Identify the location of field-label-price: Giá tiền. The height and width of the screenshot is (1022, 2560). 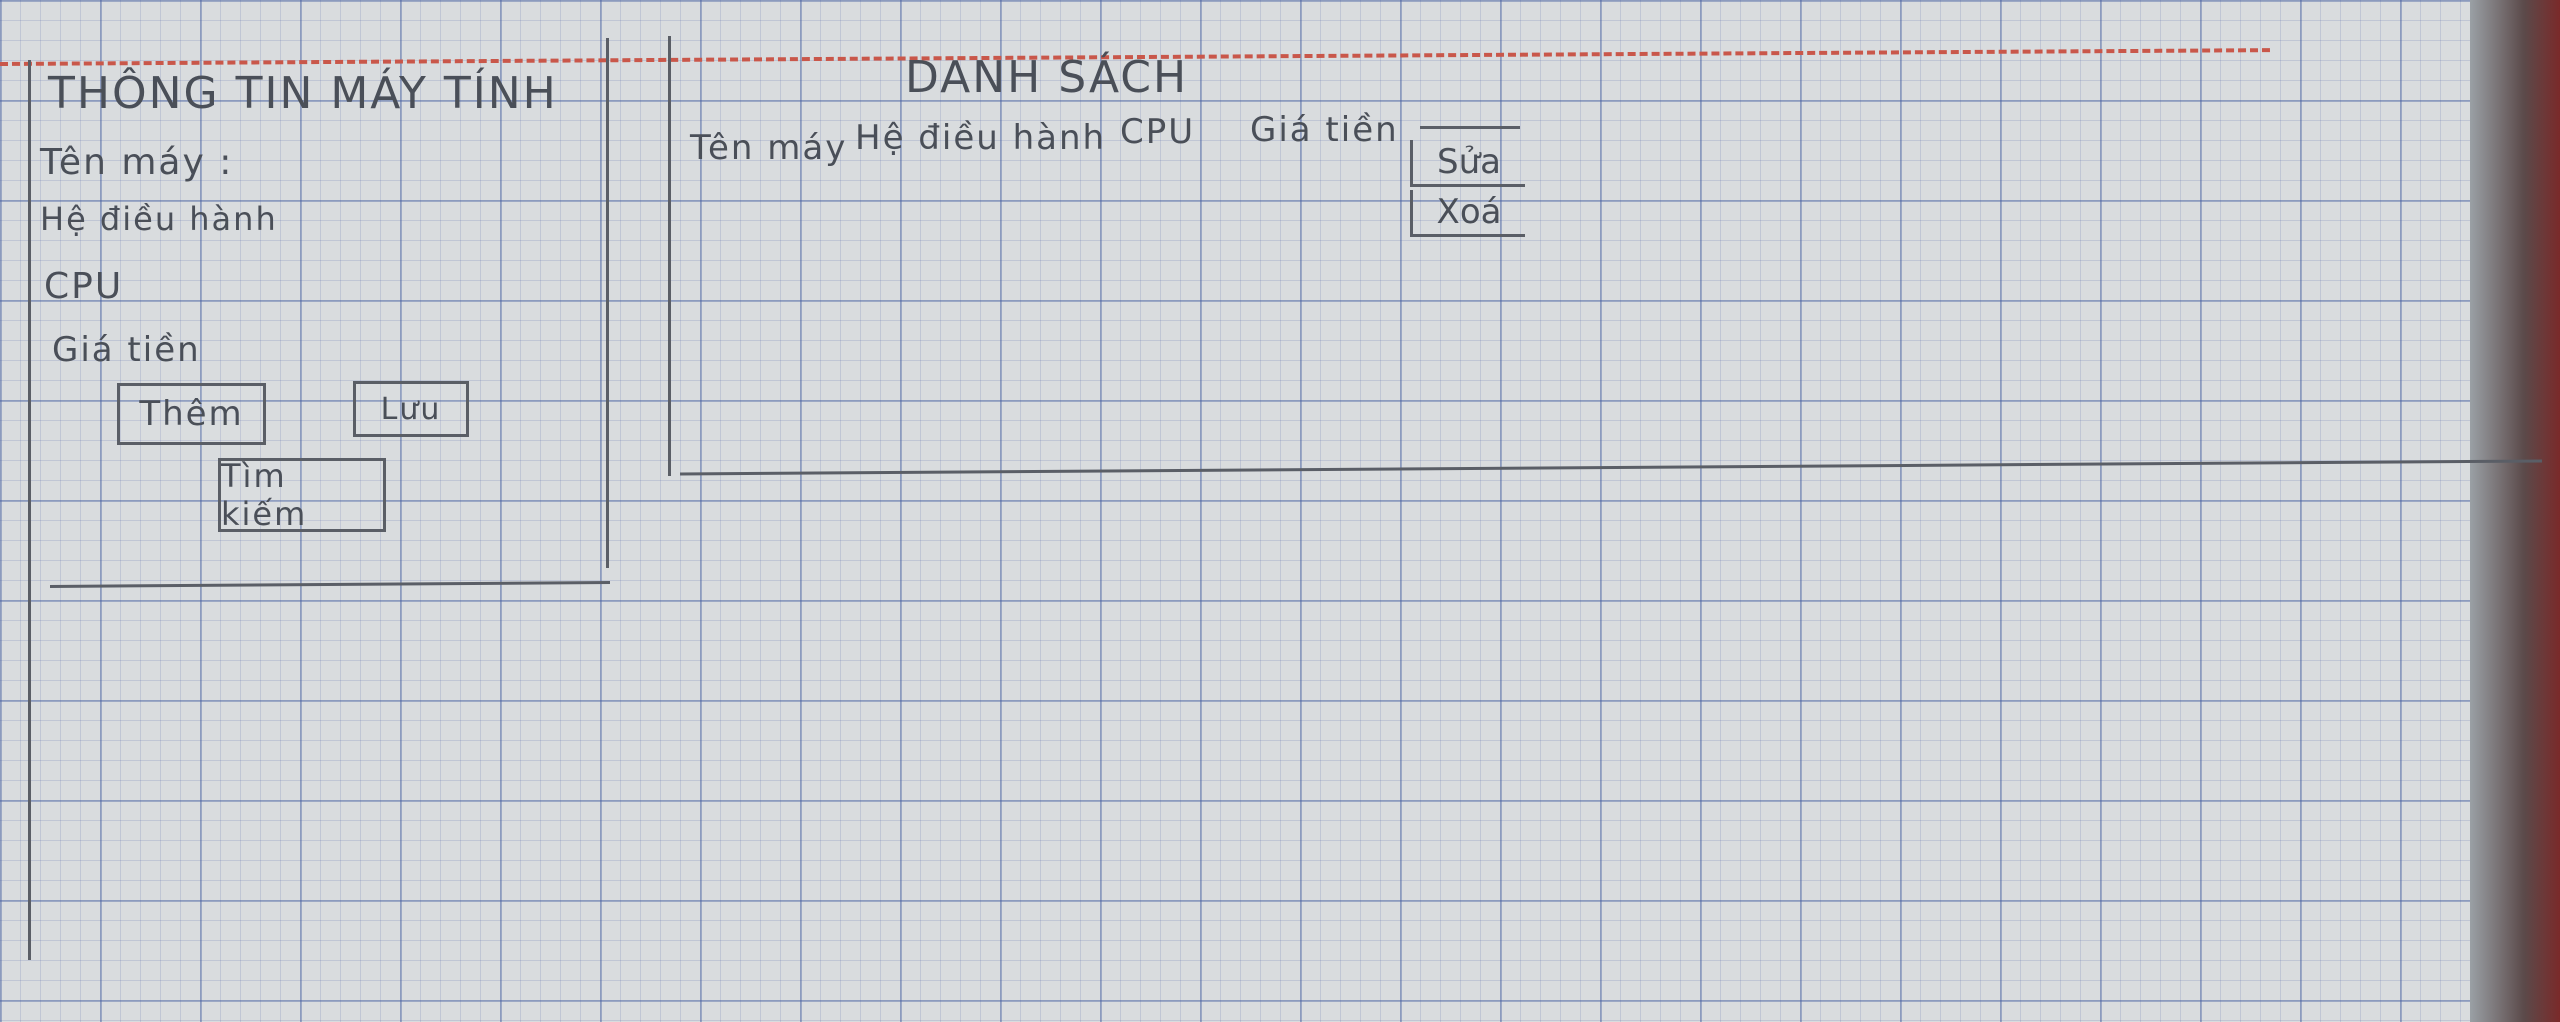
(126, 350).